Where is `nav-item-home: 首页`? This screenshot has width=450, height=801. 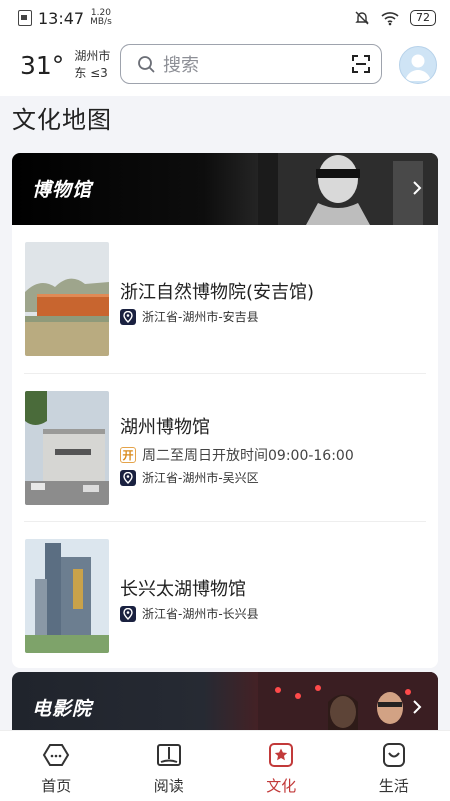
nav-item-home: 首页 is located at coordinates (56, 766).